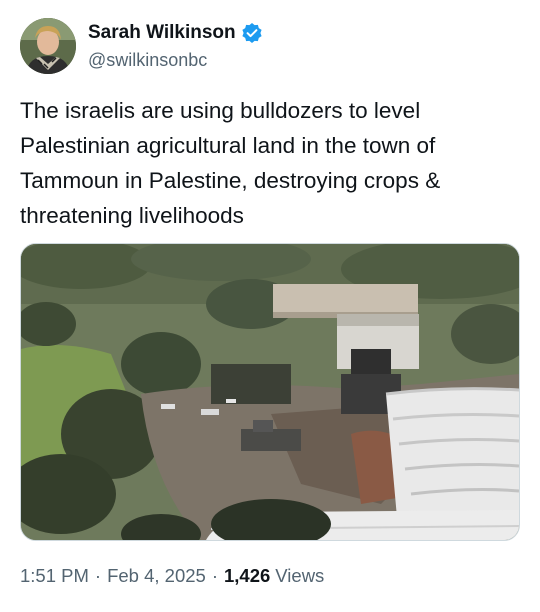  I want to click on tweet-header: Sarah Wilkinson @swilkinsonbc, so click(270, 46).